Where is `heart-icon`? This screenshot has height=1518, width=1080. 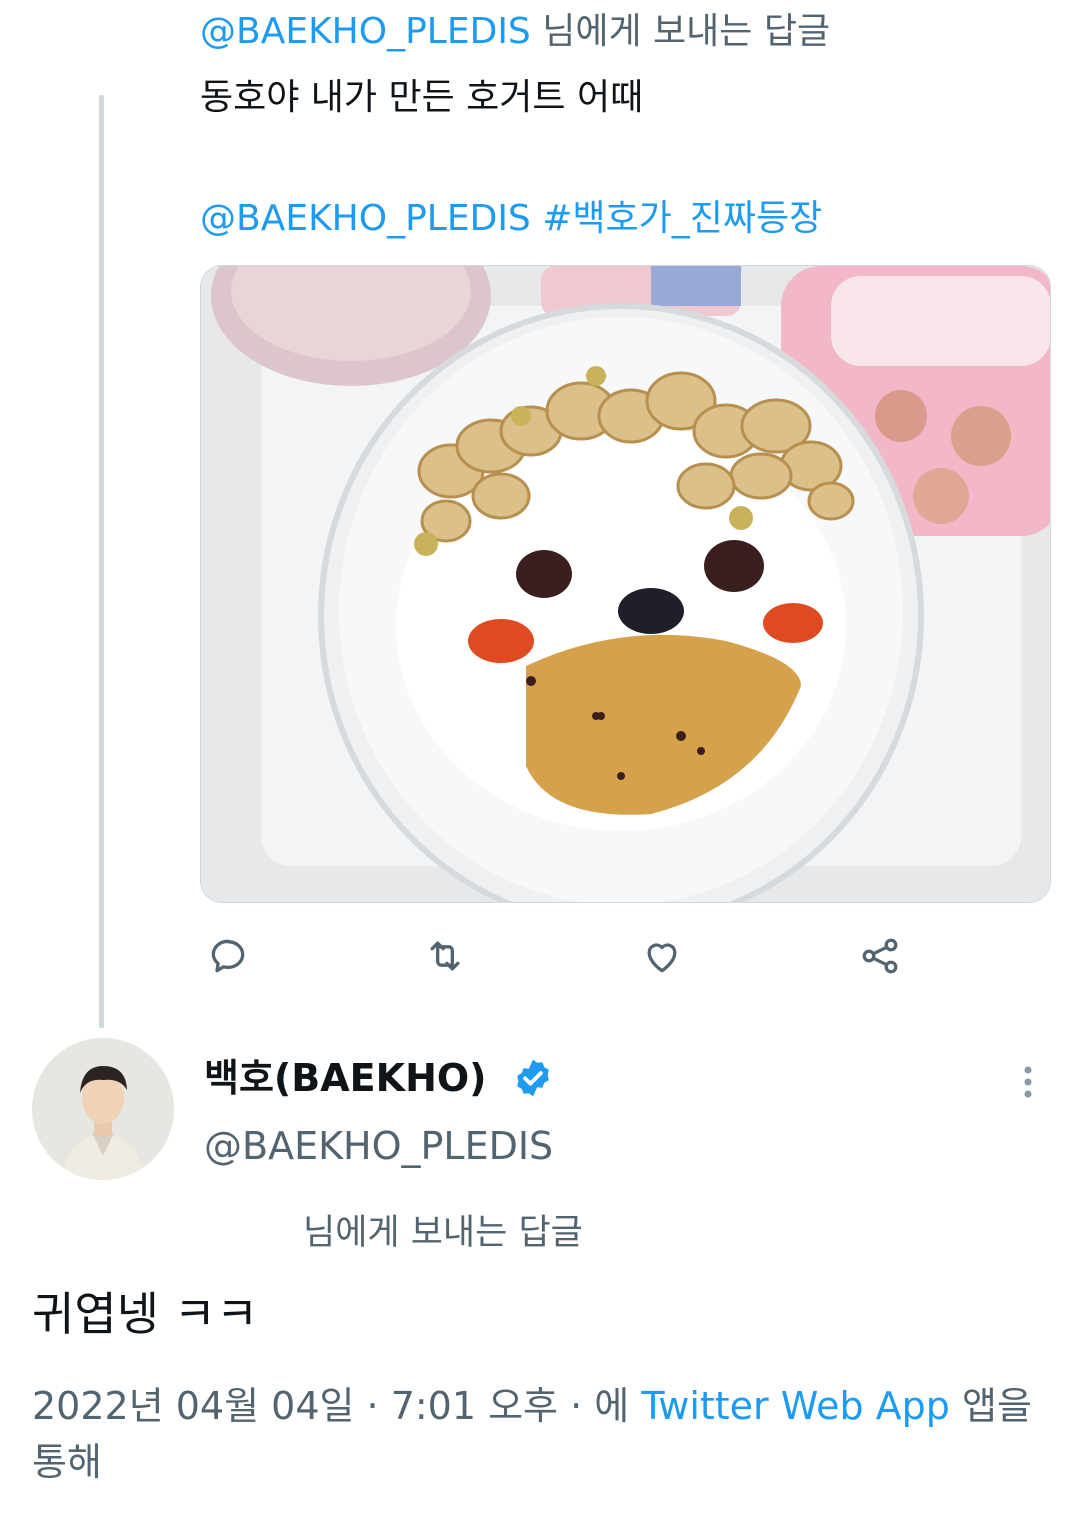 heart-icon is located at coordinates (662, 958).